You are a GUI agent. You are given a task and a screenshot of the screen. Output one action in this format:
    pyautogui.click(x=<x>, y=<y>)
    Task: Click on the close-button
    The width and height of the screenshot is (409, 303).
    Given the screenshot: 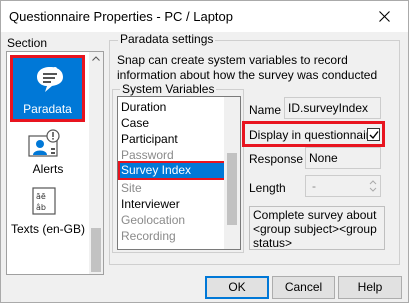 What is the action you would take?
    pyautogui.click(x=385, y=16)
    